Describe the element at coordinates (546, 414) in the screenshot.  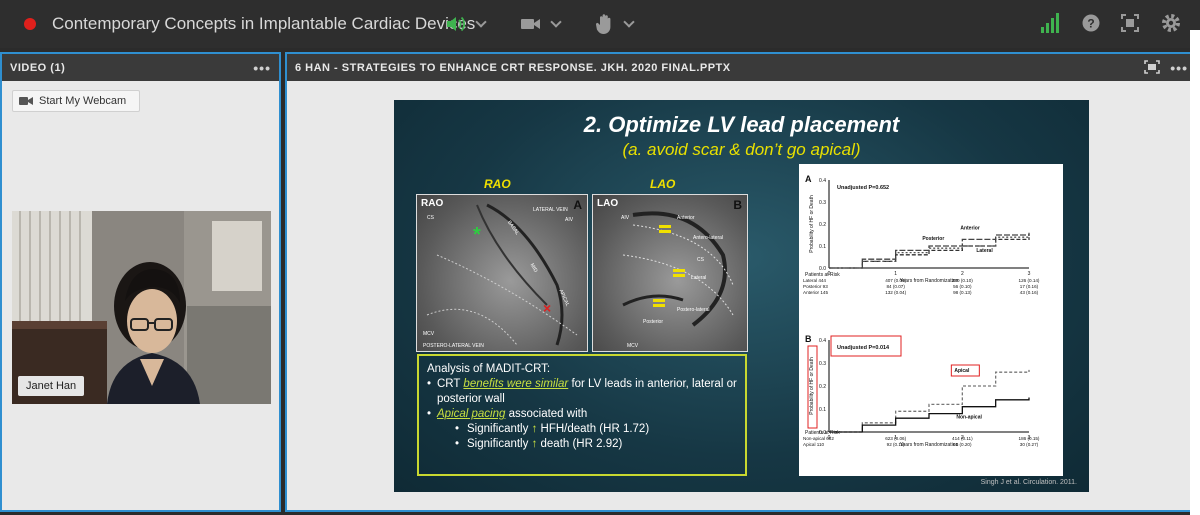
I see `analysis-text: associated with` at that location.